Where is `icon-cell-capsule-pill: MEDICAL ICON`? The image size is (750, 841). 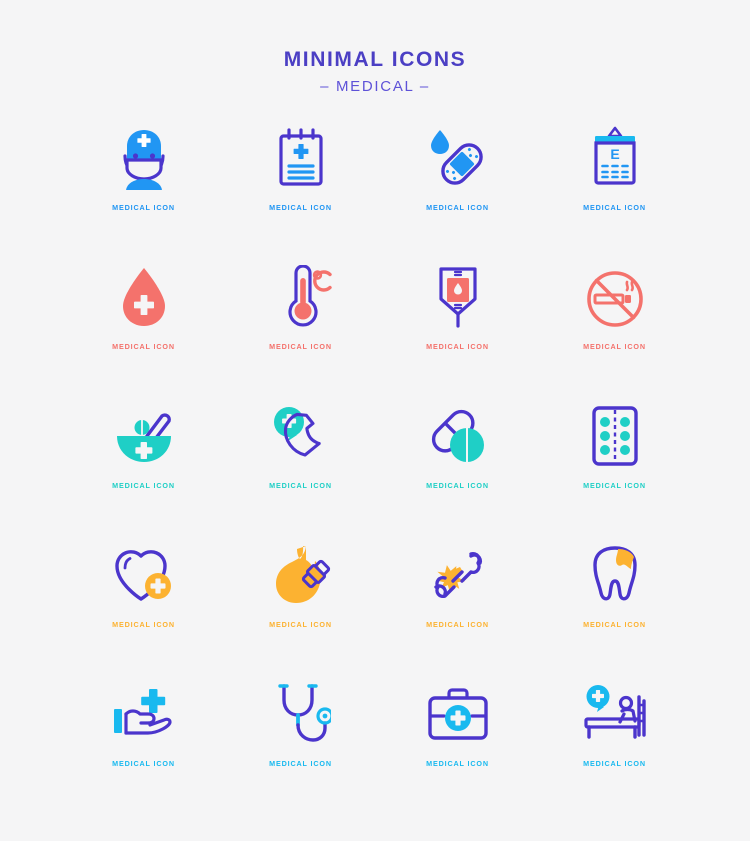
icon-cell-capsule-pill: MEDICAL ICON is located at coordinates (457, 468).